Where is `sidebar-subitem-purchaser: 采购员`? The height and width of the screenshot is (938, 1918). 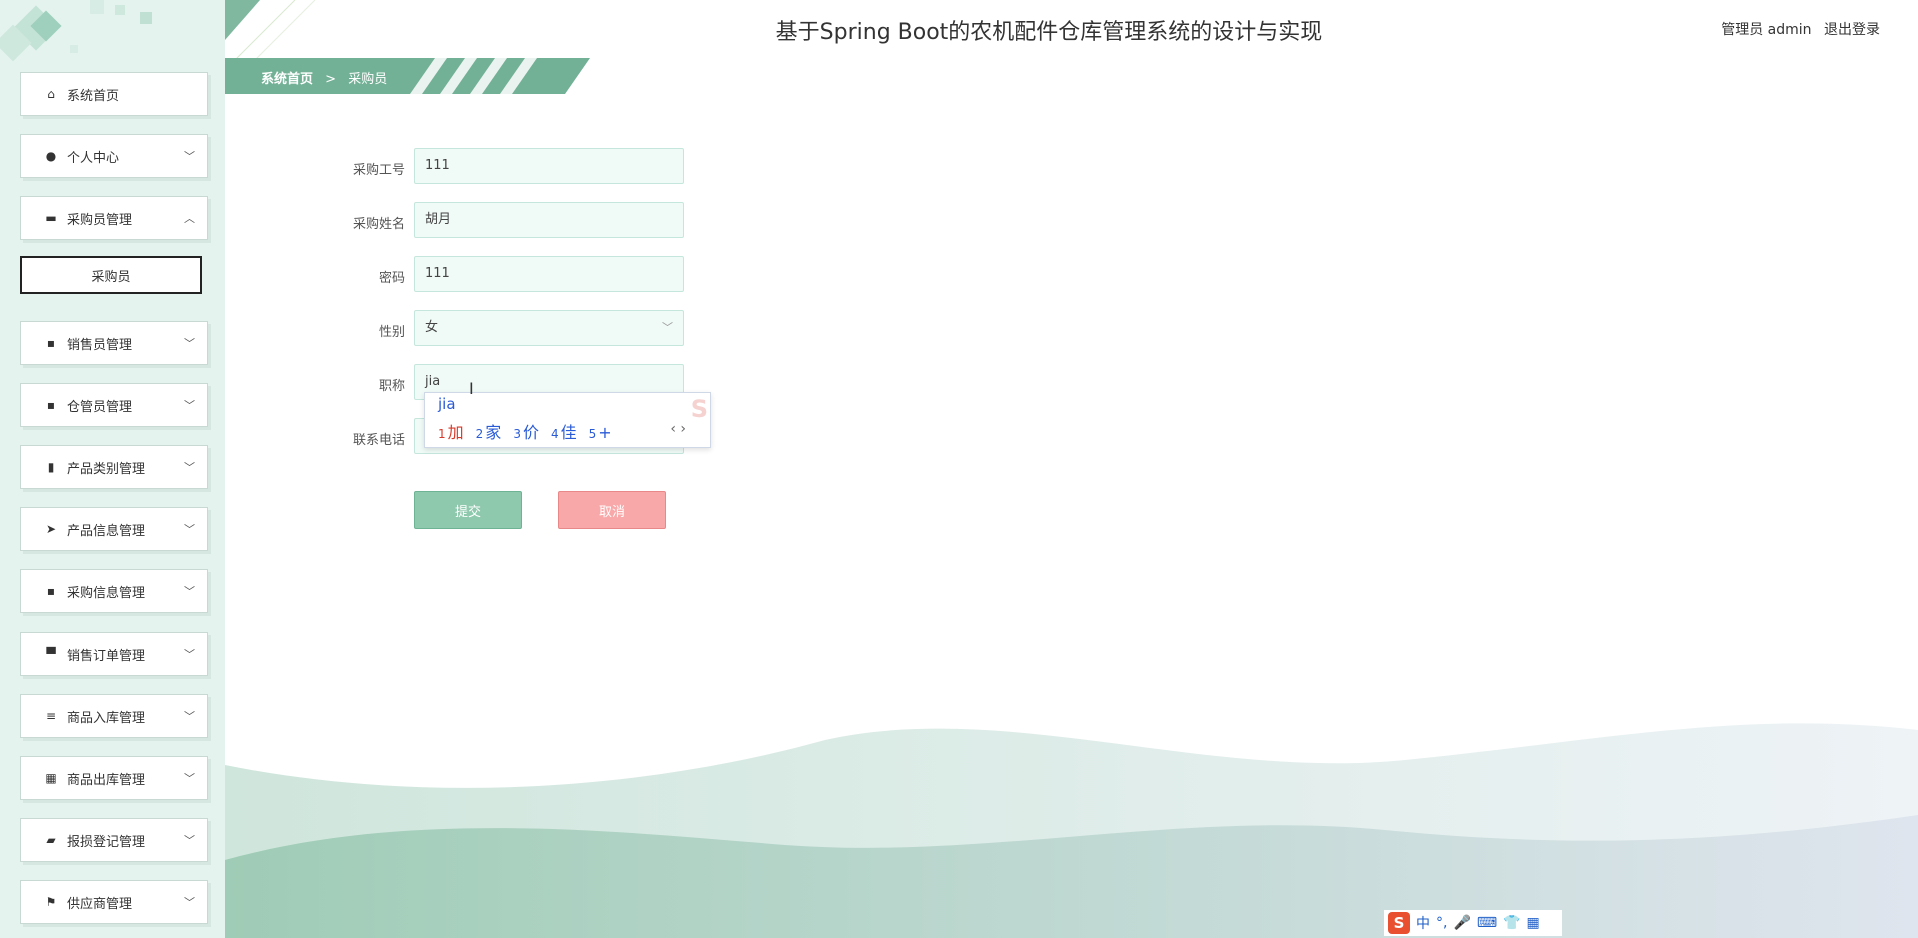
sidebar-subitem-purchaser: 采购员 is located at coordinates (111, 275).